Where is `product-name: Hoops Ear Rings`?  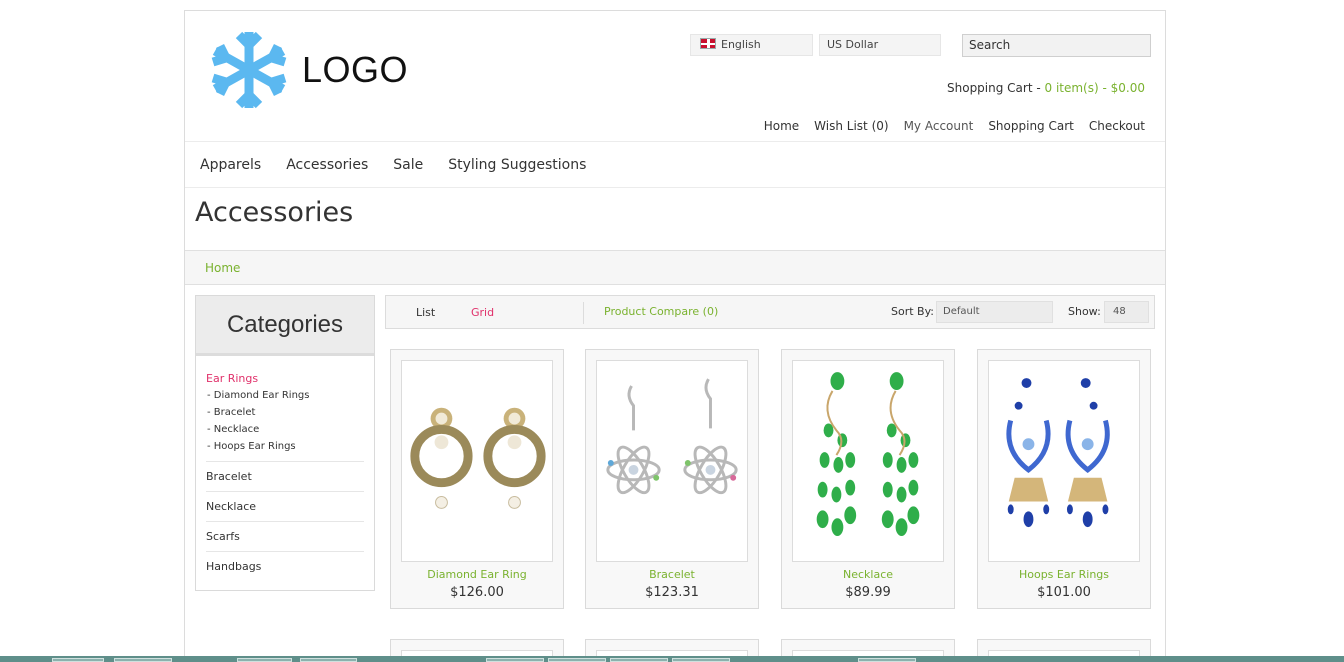 product-name: Hoops Ear Rings is located at coordinates (1064, 574).